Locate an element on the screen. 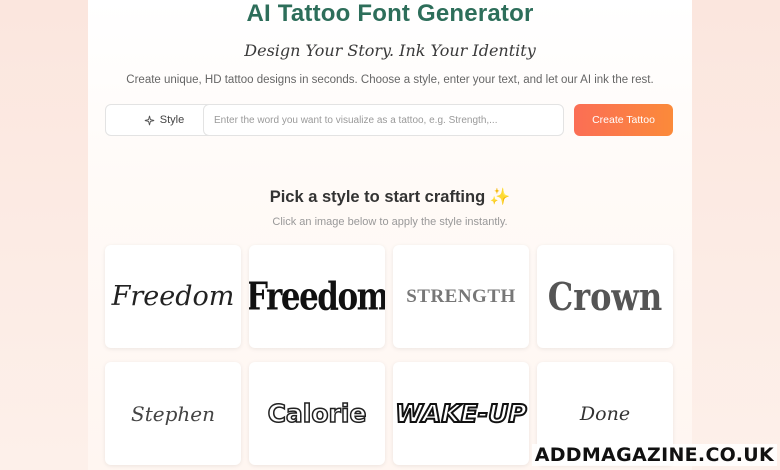 Image resolution: width=780 pixels, height=470 pixels. style-sample-text: Crown is located at coordinates (605, 296).